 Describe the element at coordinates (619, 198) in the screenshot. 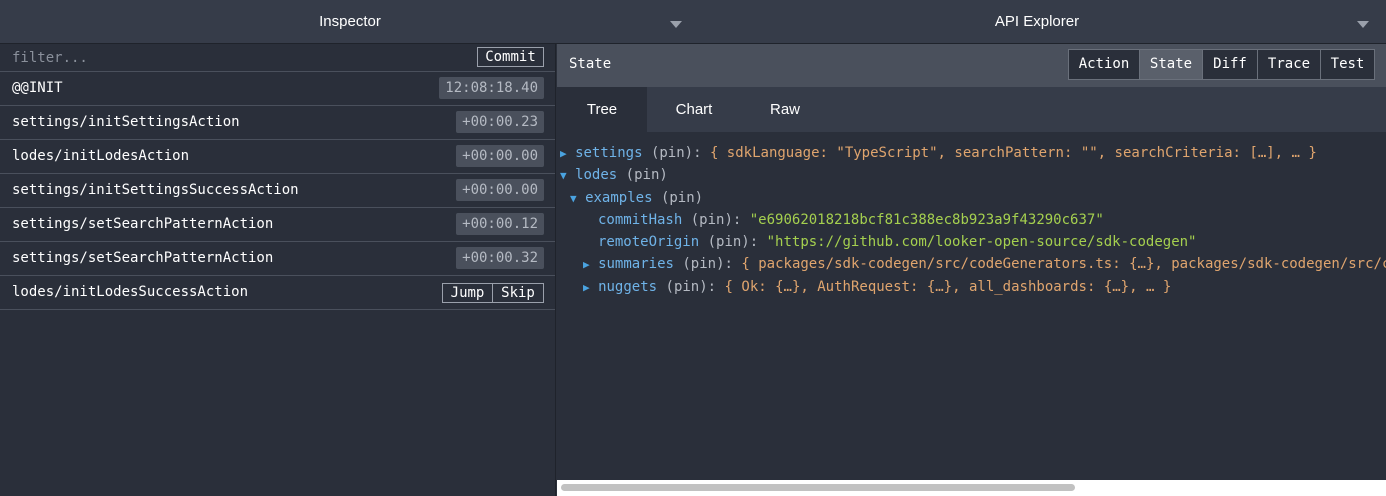

I see `tree-key: examples` at that location.